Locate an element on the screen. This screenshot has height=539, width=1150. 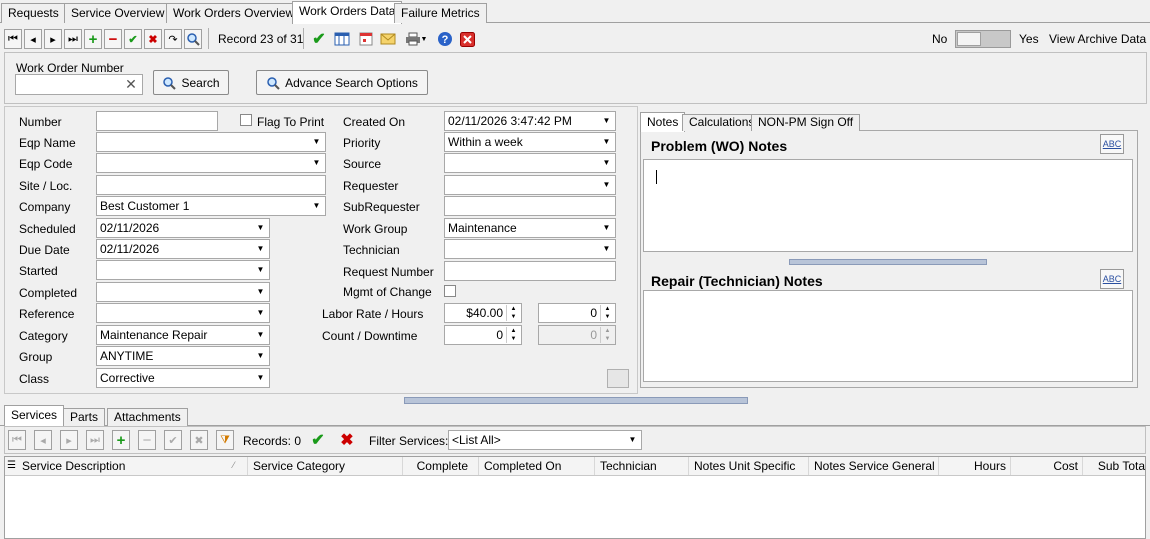
print-icon: ▼ is located at coordinates (416, 39).